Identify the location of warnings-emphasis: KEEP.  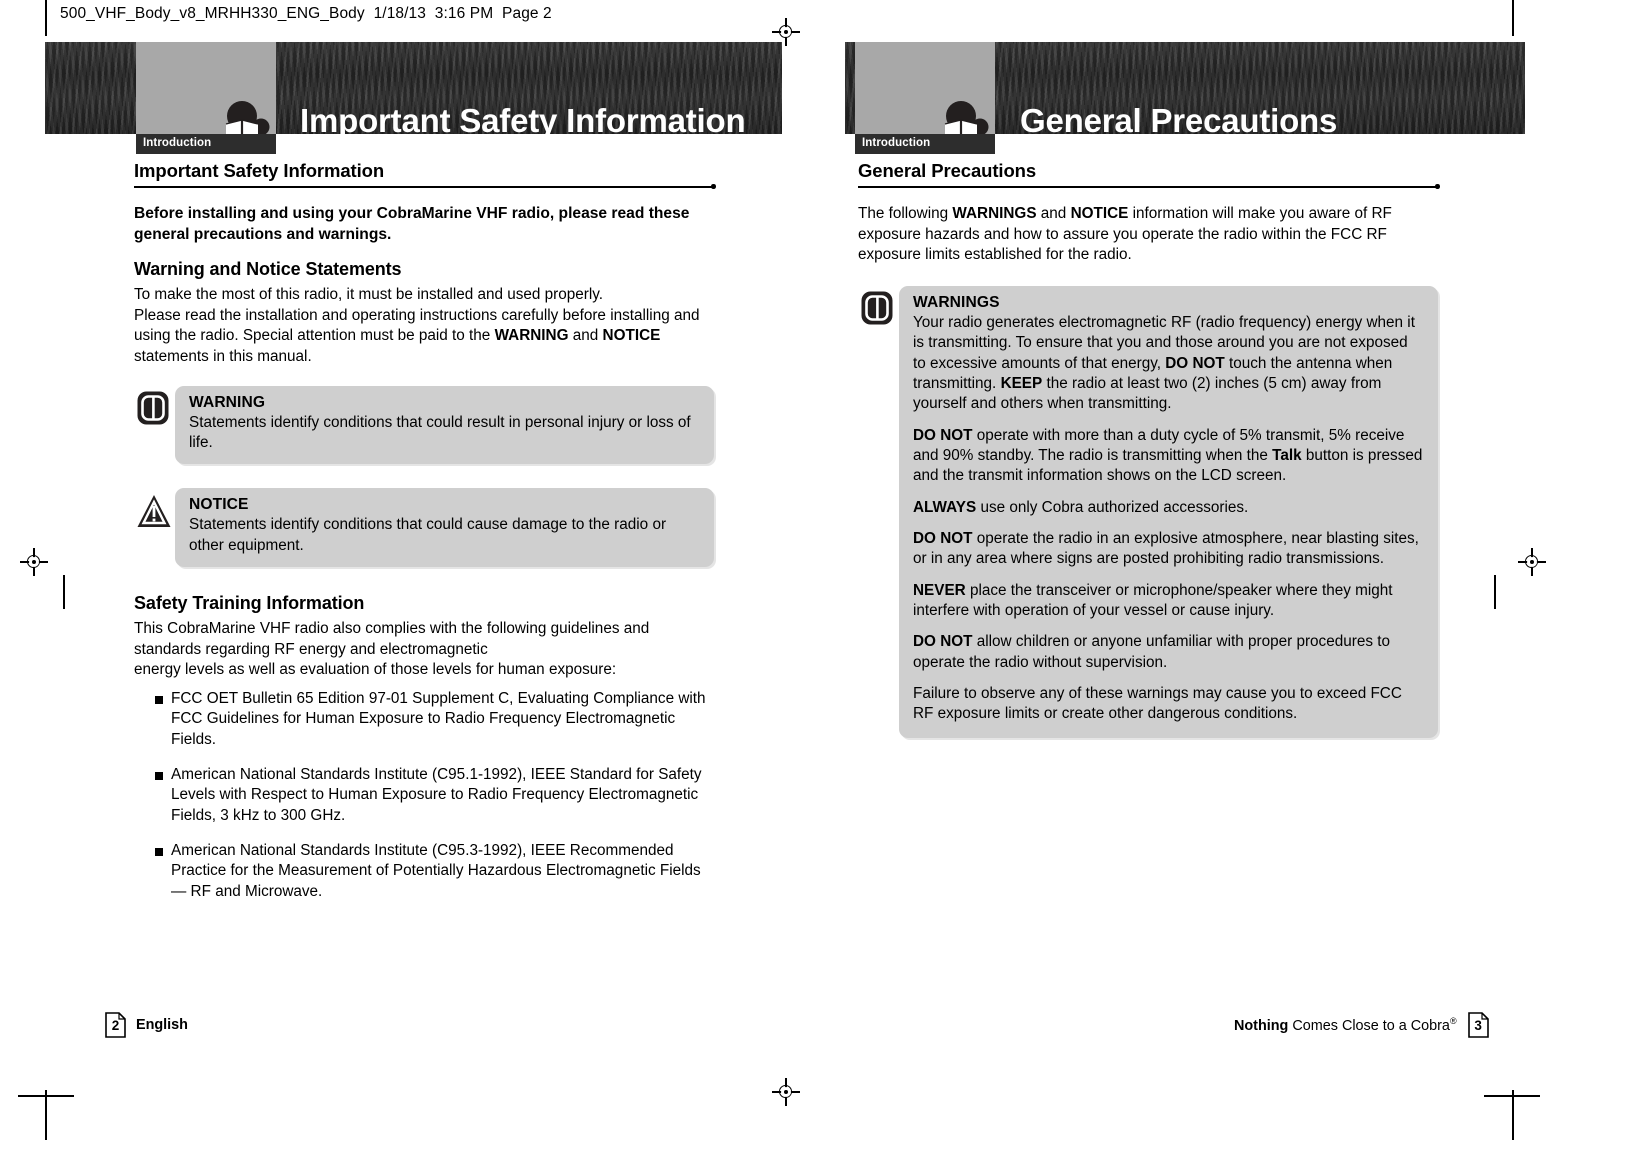
(1021, 383).